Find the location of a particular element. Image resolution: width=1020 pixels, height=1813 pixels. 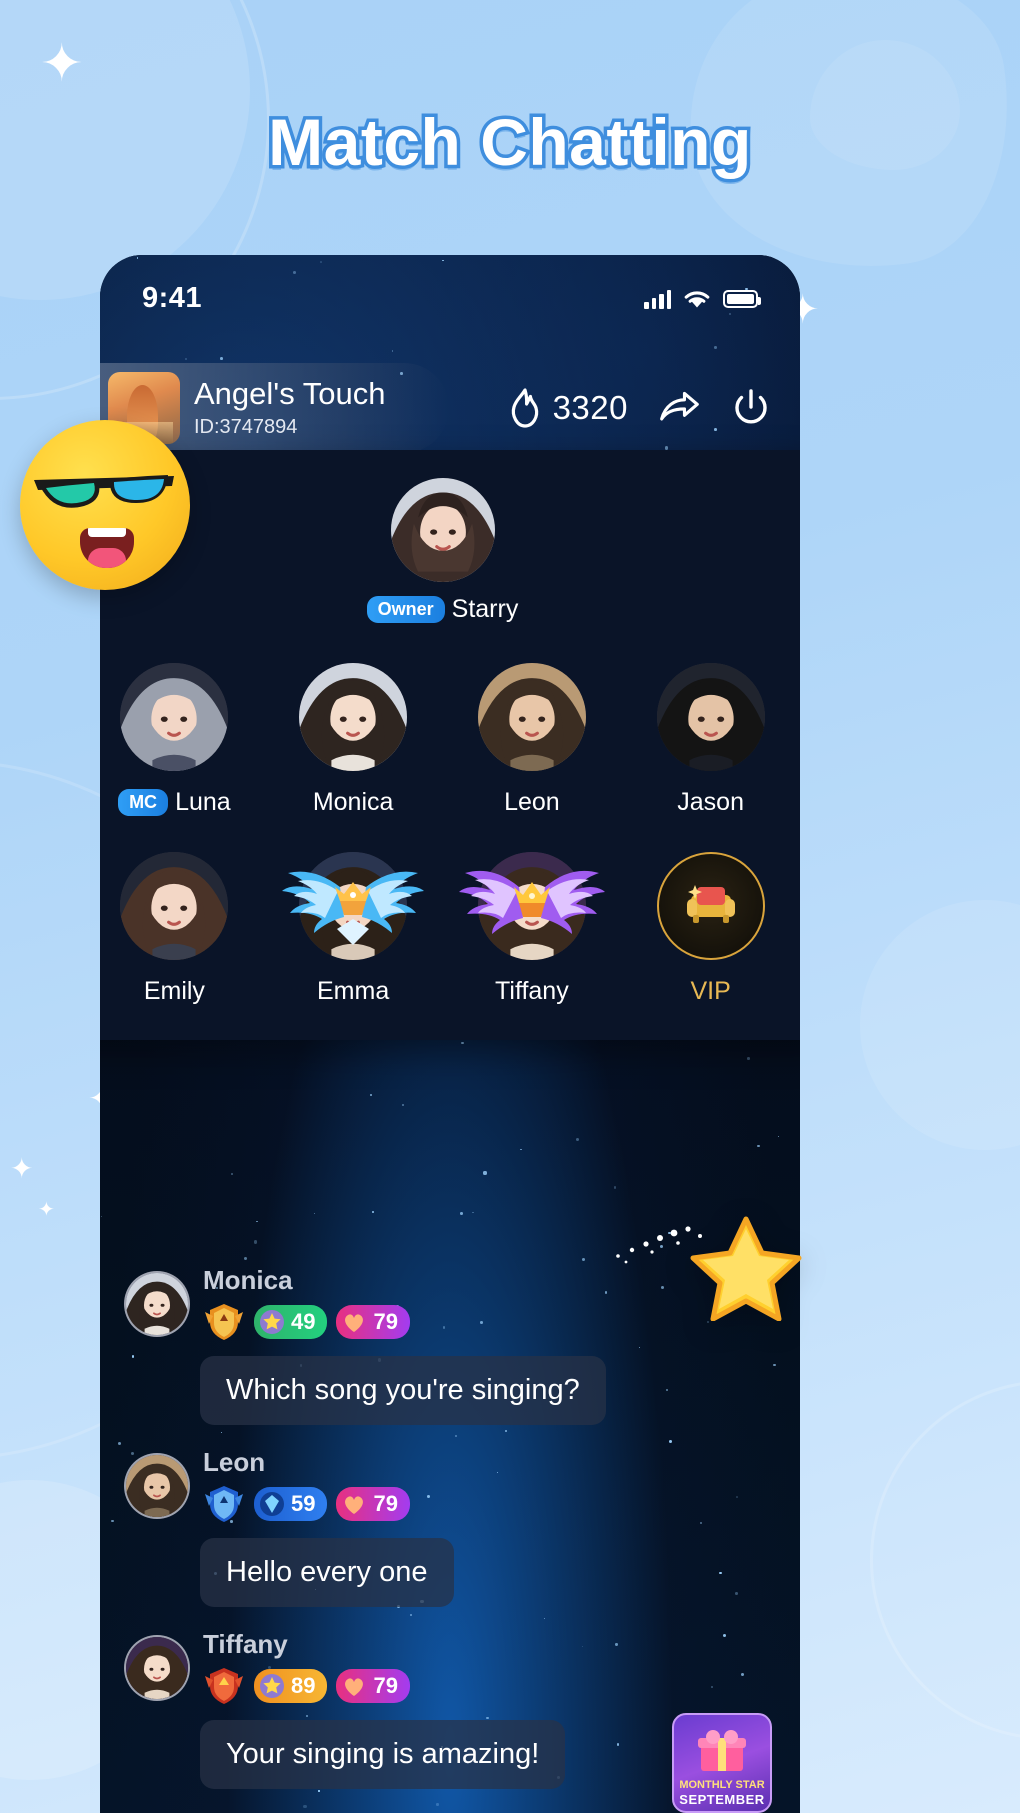

hot-count-value: 3320 is located at coordinates (590, 407).